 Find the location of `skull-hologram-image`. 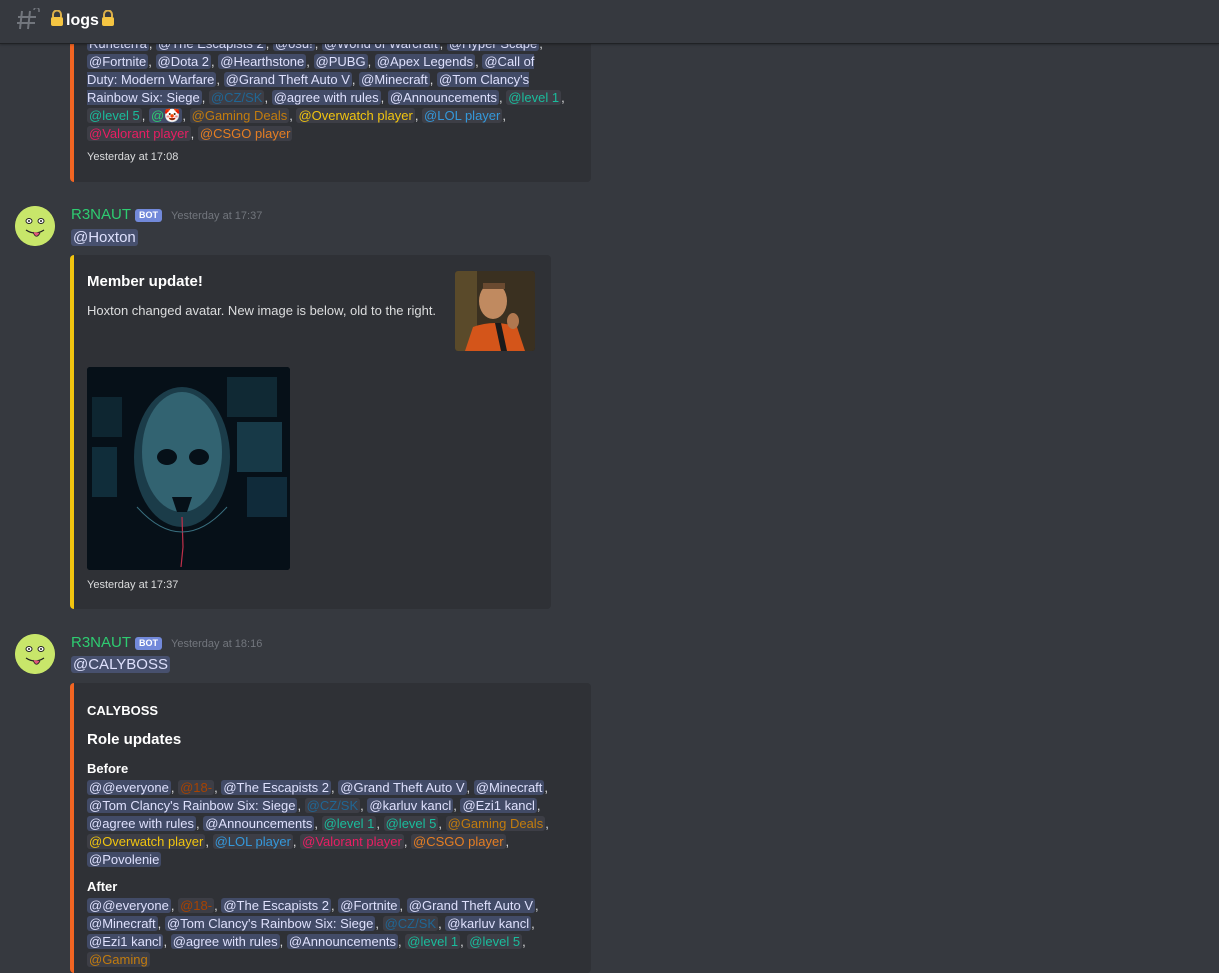

skull-hologram-image is located at coordinates (188, 468).